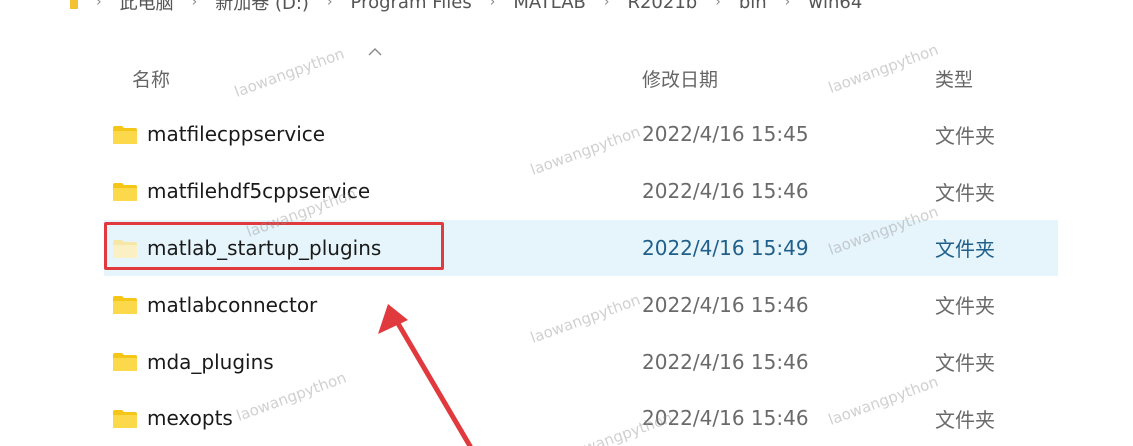 Image resolution: width=1133 pixels, height=446 pixels. Describe the element at coordinates (232, 304) in the screenshot. I see `file-name: matlabconnector` at that location.